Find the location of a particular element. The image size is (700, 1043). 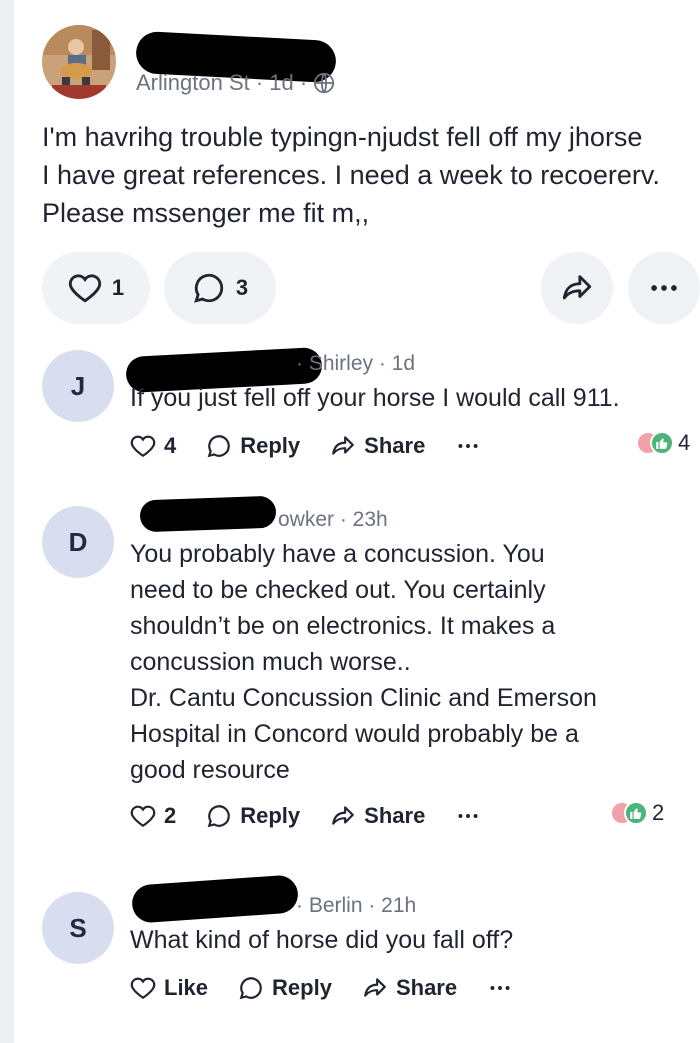

comment-like-label: Like is located at coordinates (186, 987).